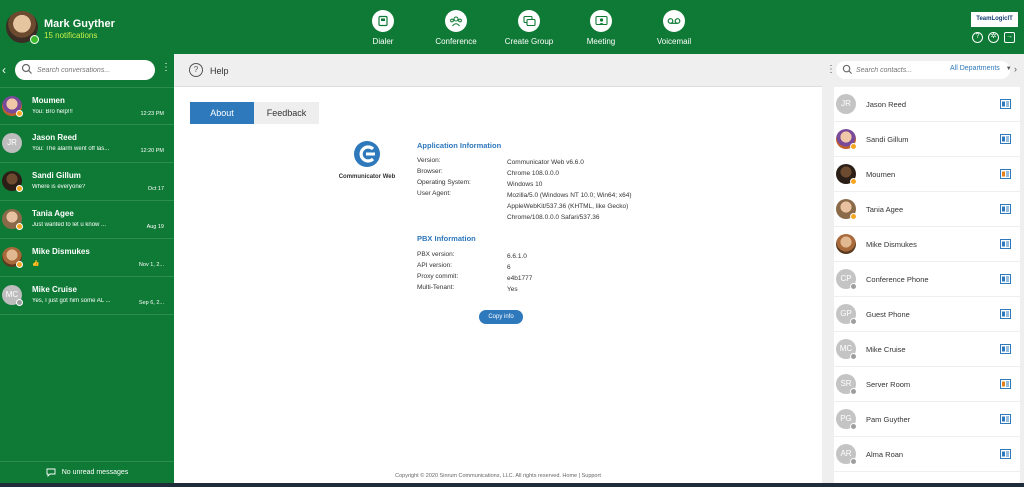  Describe the element at coordinates (601, 21) in the screenshot. I see `meeting-icon` at that location.